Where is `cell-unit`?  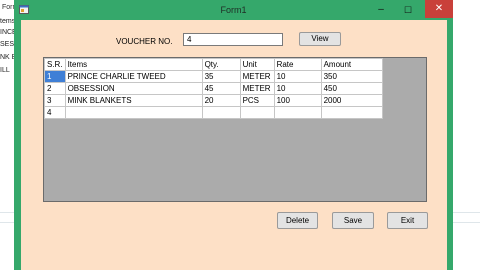
cell-unit is located at coordinates (257, 112).